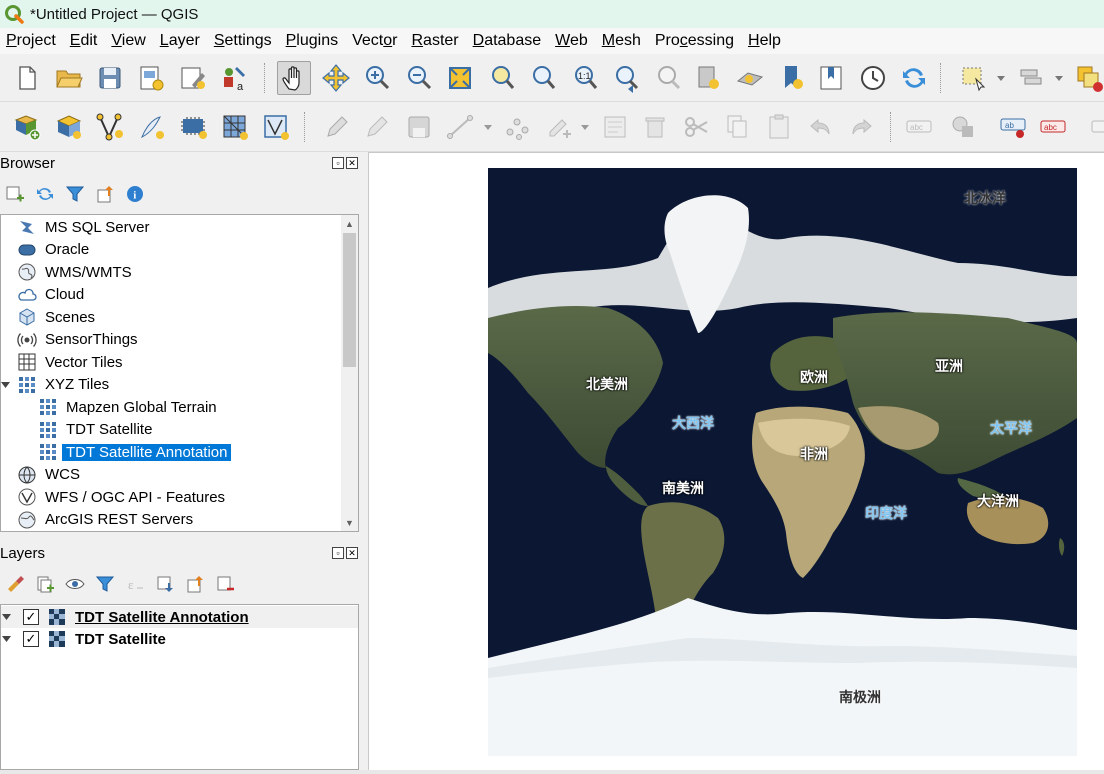  What do you see at coordinates (181, 41) in the screenshot?
I see `menu-item: Layer` at bounding box center [181, 41].